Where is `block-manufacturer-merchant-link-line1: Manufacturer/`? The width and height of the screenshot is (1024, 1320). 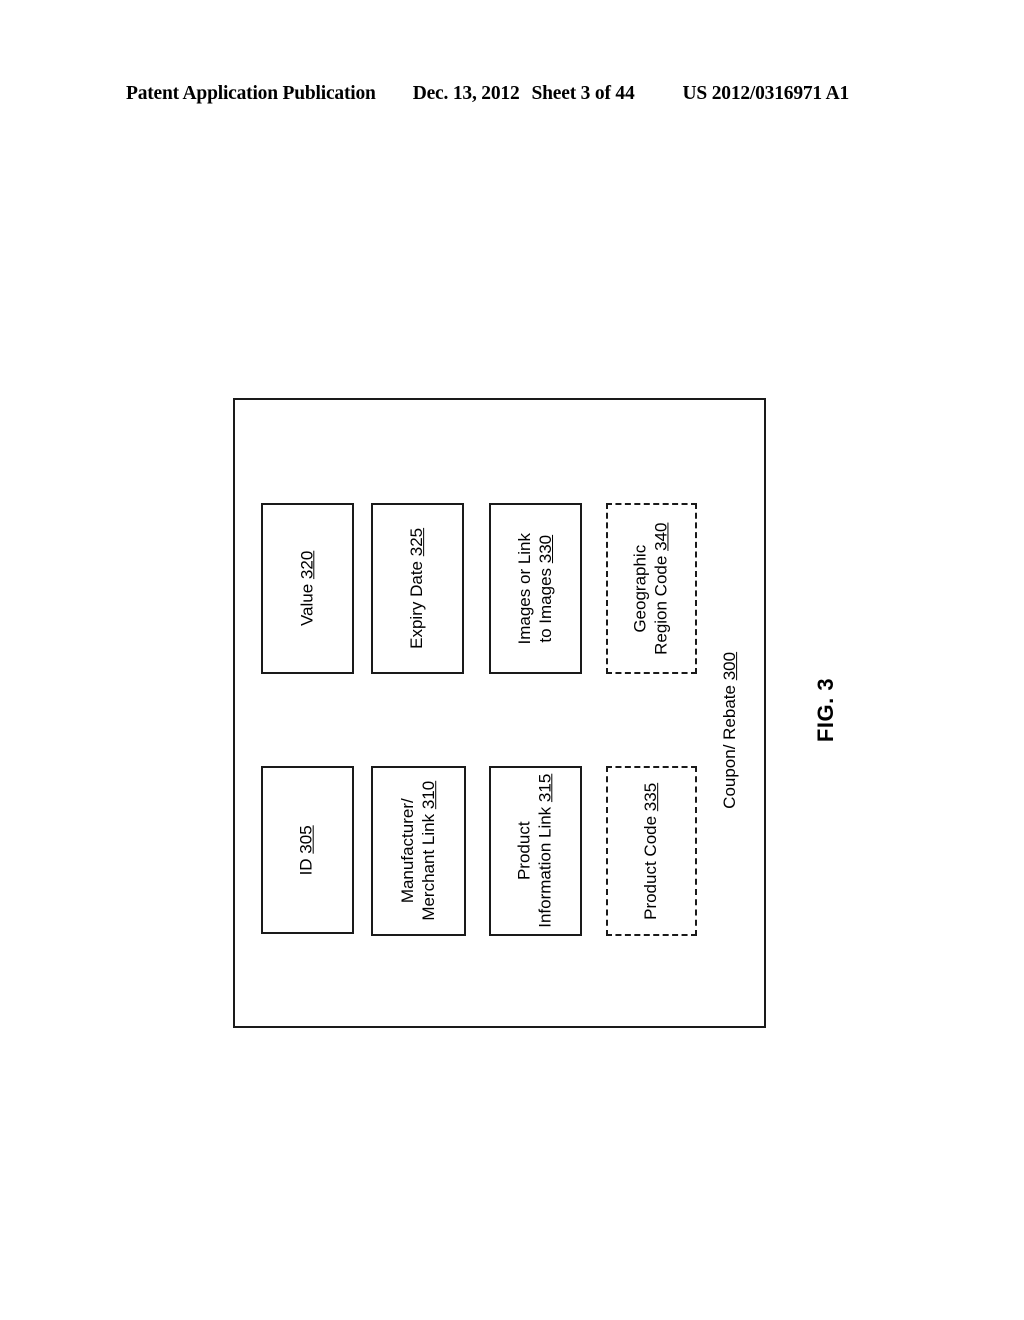
block-manufacturer-merchant-link-line1: Manufacturer/ is located at coordinates (407, 851).